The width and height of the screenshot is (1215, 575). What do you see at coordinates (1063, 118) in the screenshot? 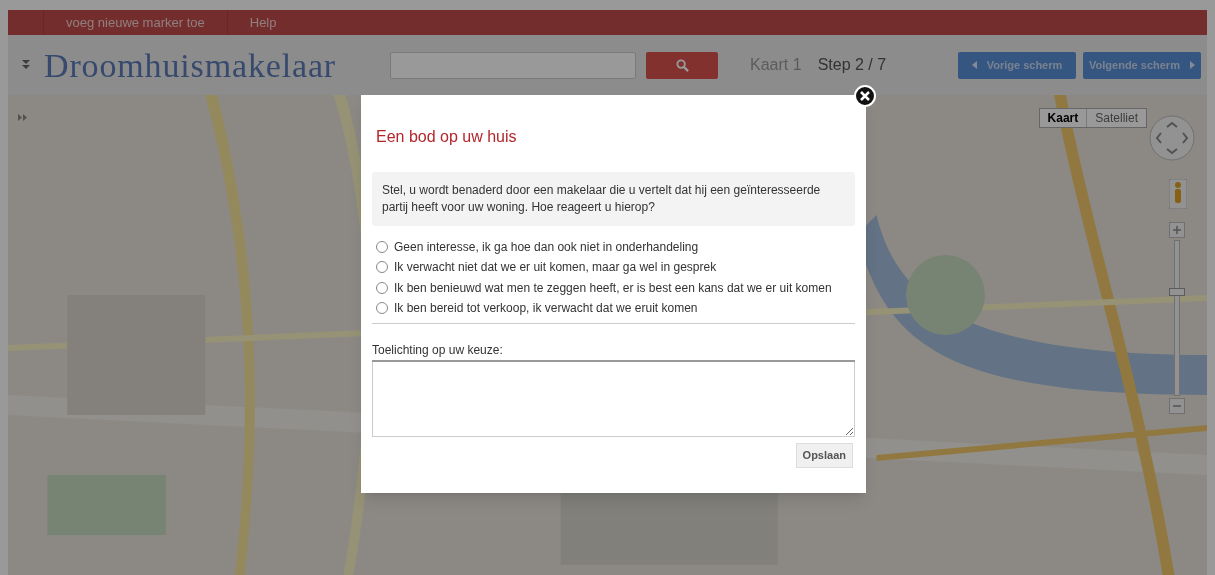
I see `map-type-button: Kaart` at bounding box center [1063, 118].